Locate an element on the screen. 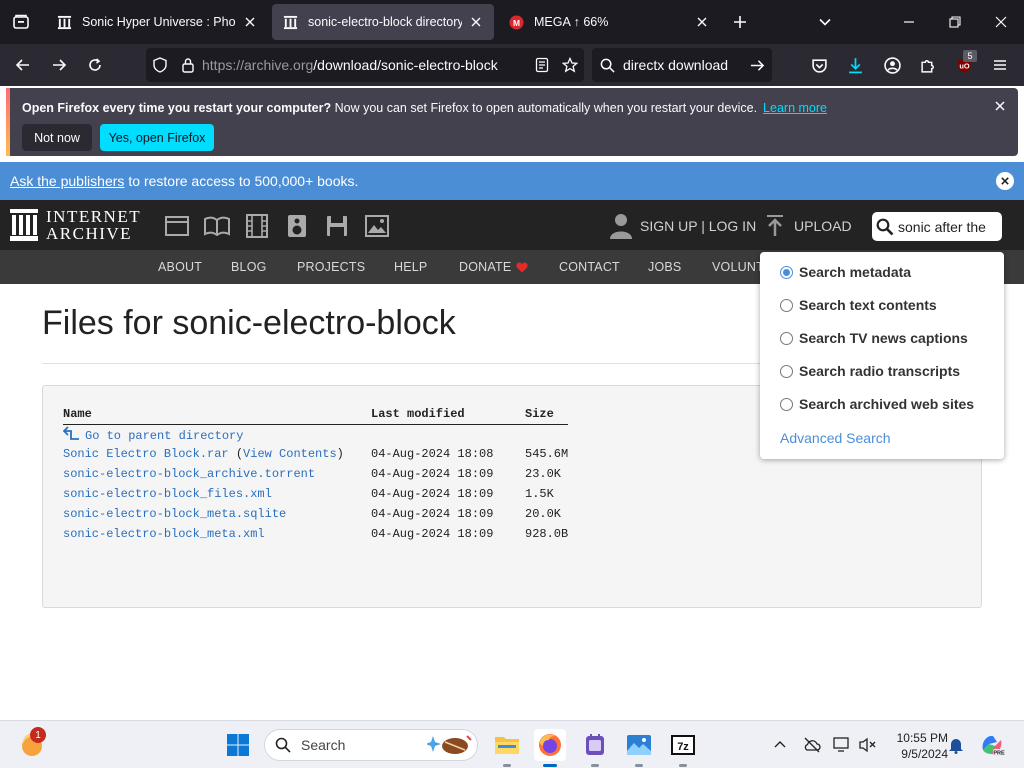  tab-overview-button is located at coordinates (21, 22).